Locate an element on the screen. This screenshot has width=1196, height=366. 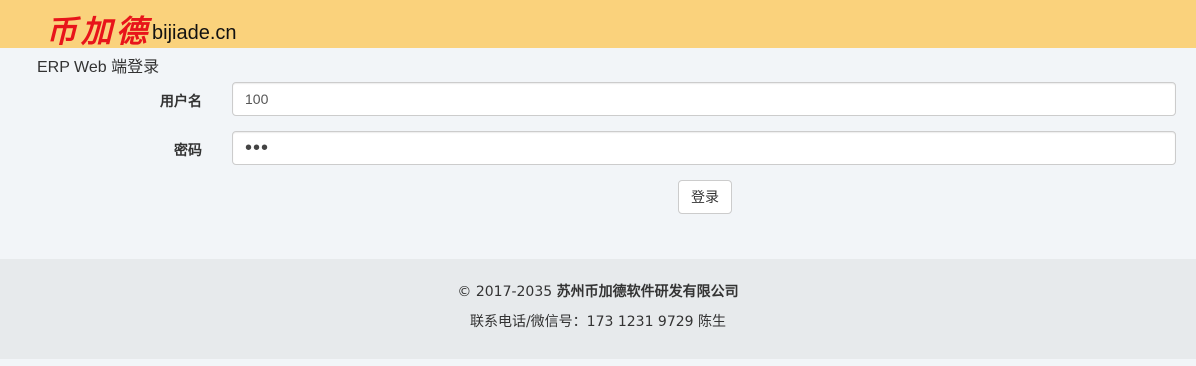
password-label: 密码 is located at coordinates (188, 151).